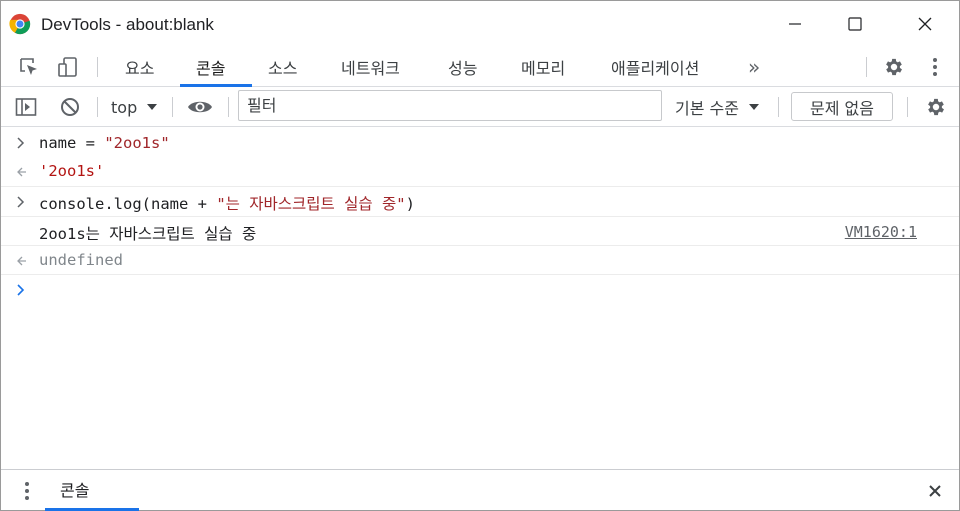  I want to click on clear-console-button, so click(70, 107).